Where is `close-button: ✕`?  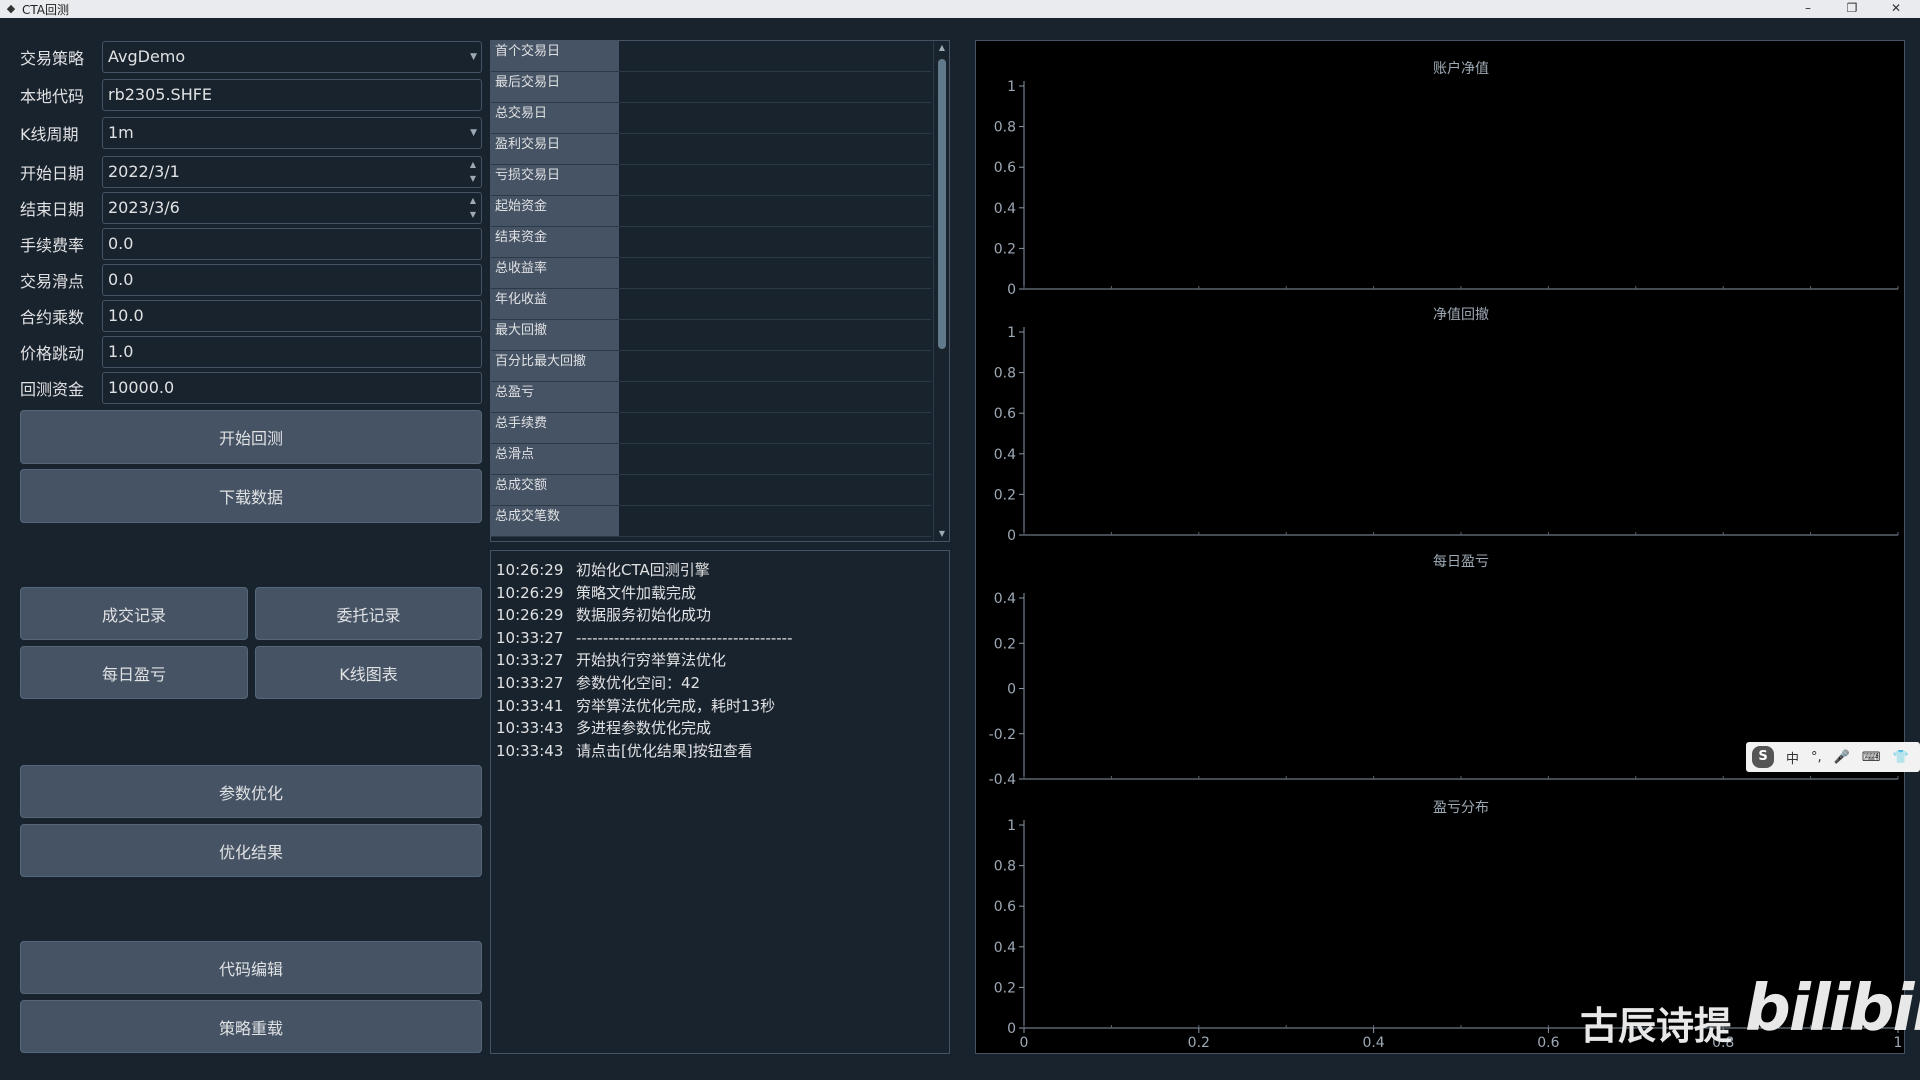
close-button: ✕ is located at coordinates (1896, 9).